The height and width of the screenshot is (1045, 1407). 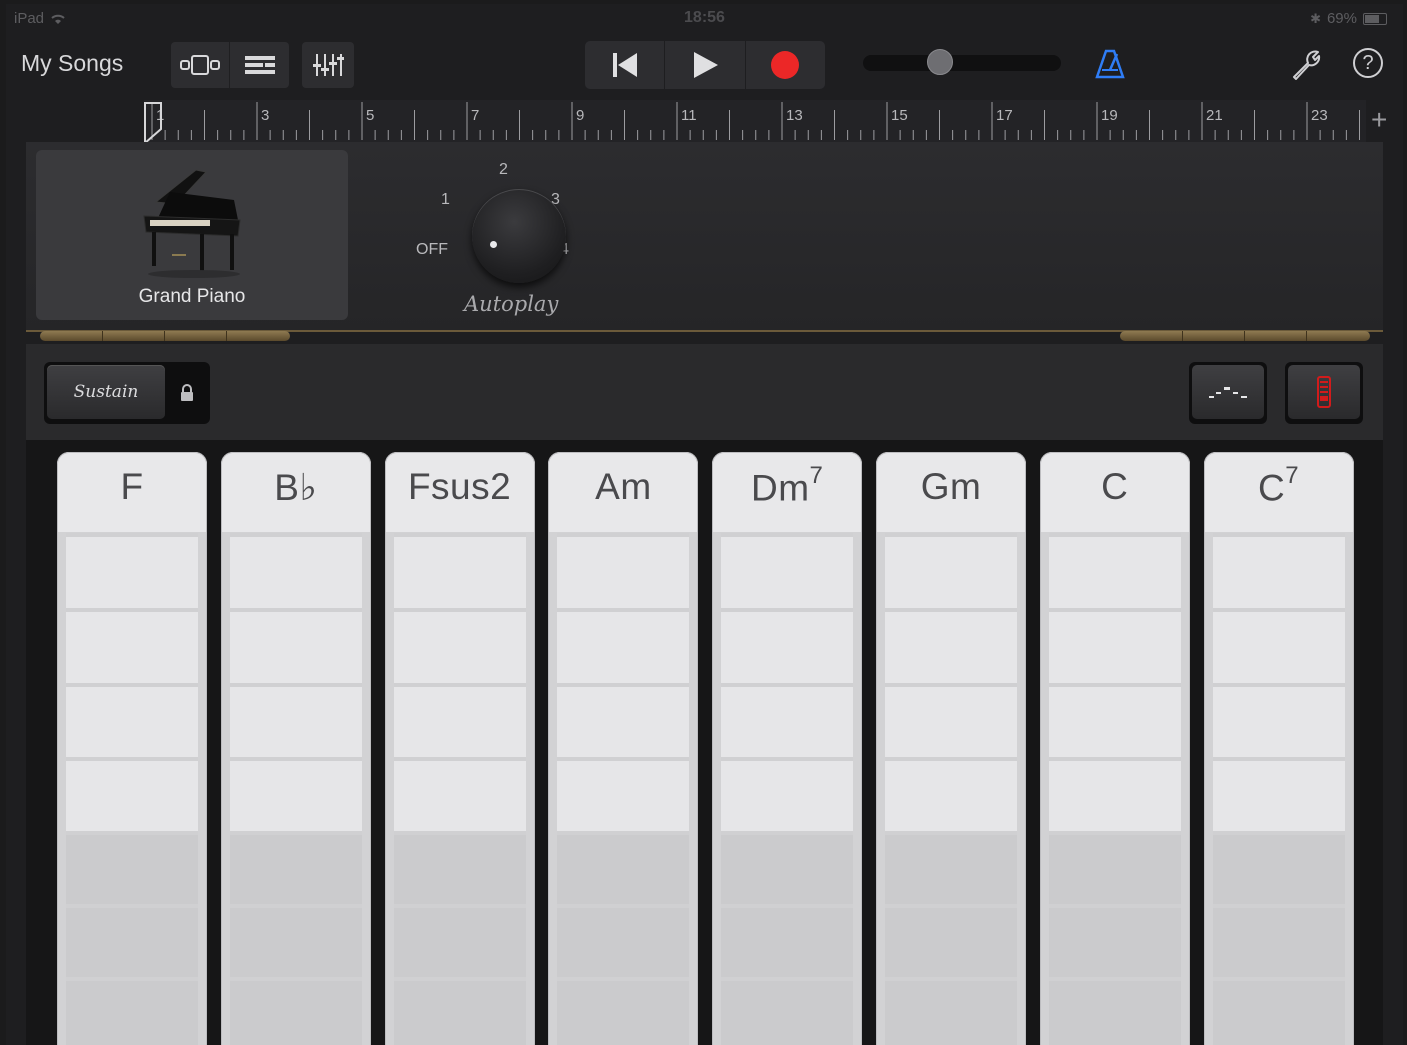 What do you see at coordinates (259, 65) in the screenshot?
I see `tracks-list-icon` at bounding box center [259, 65].